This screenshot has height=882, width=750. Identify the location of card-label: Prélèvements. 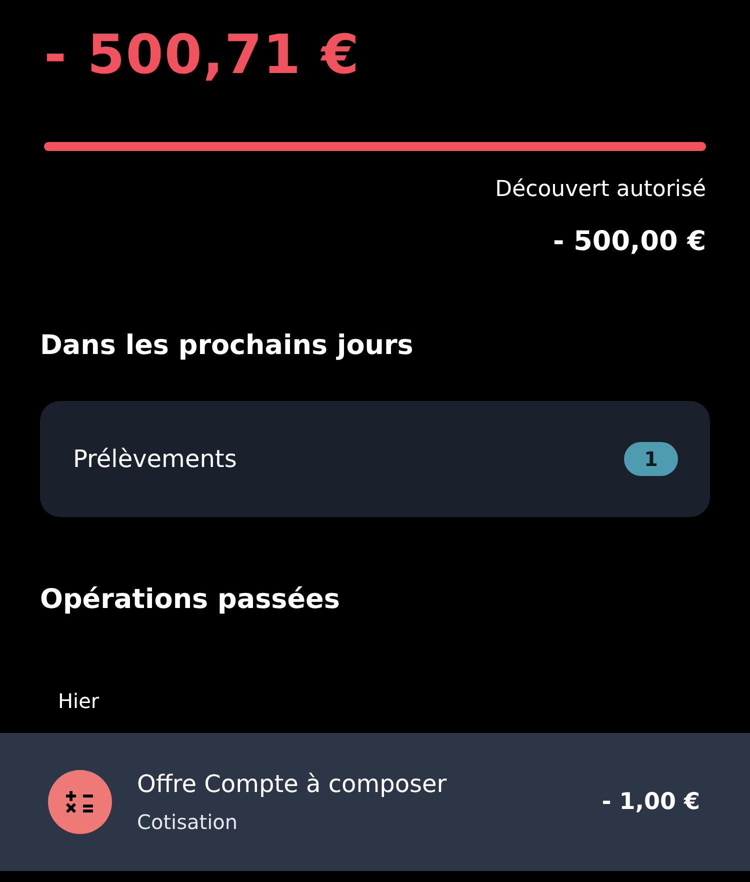
(155, 459).